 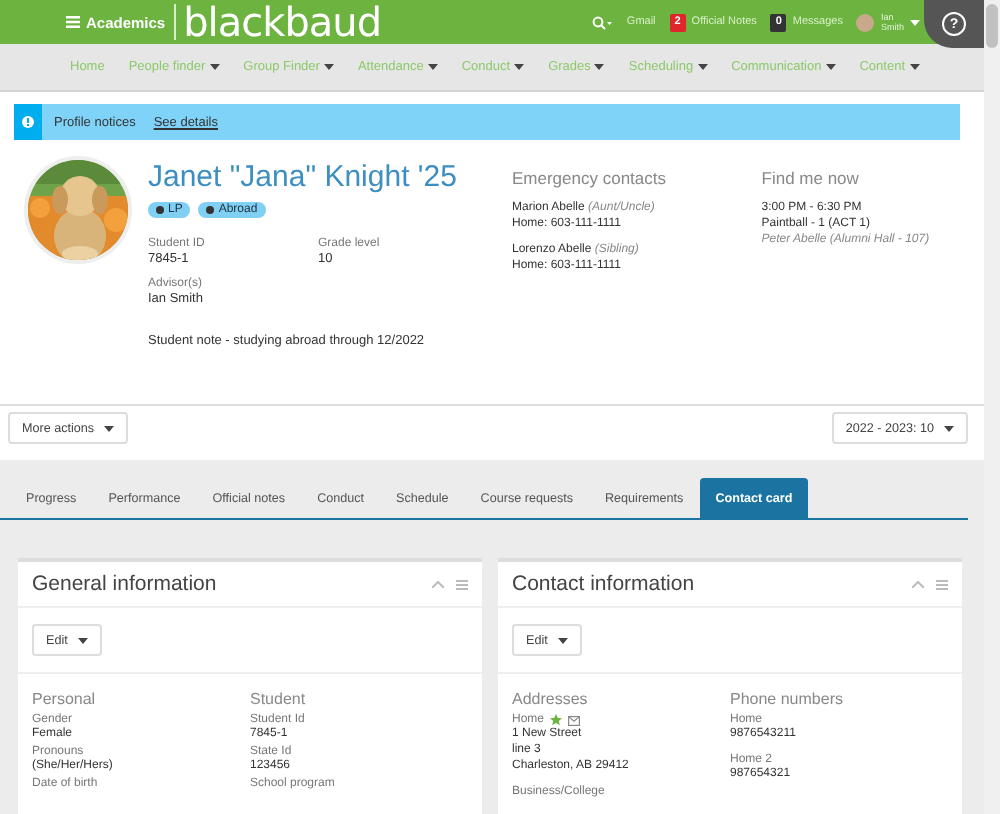 I want to click on section-title: Student, so click(x=279, y=699).